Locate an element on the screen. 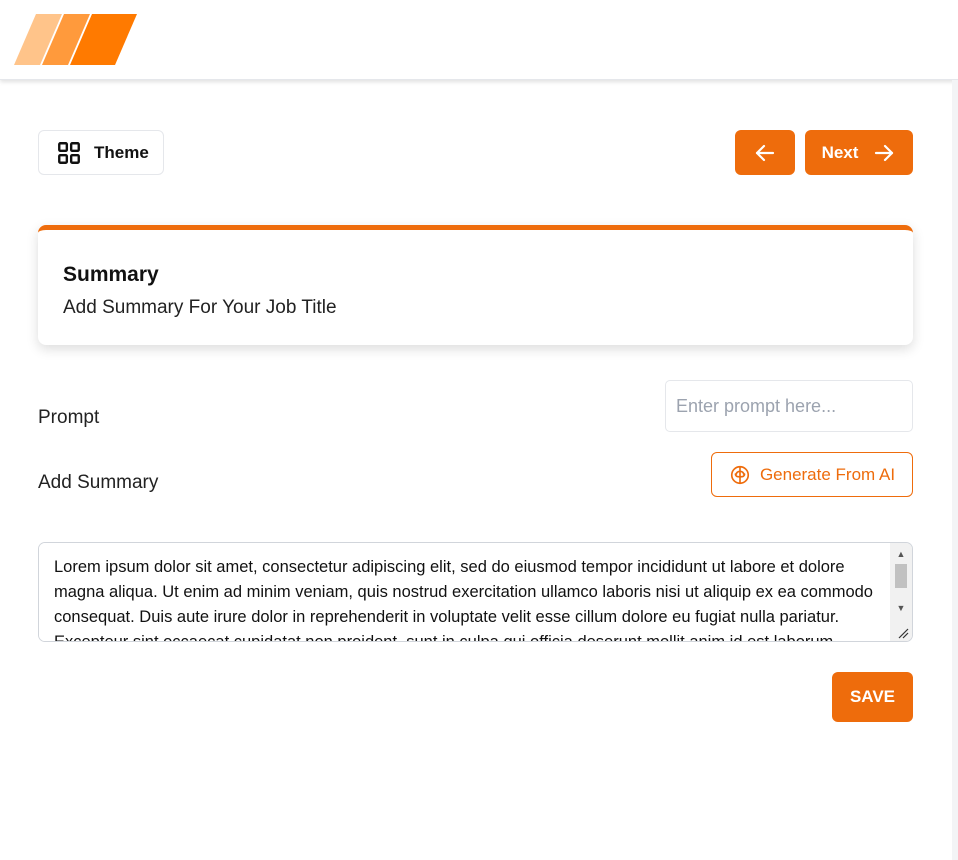 Image resolution: width=958 pixels, height=860 pixels. generate-from-ai-button: Generate From AI is located at coordinates (812, 474).